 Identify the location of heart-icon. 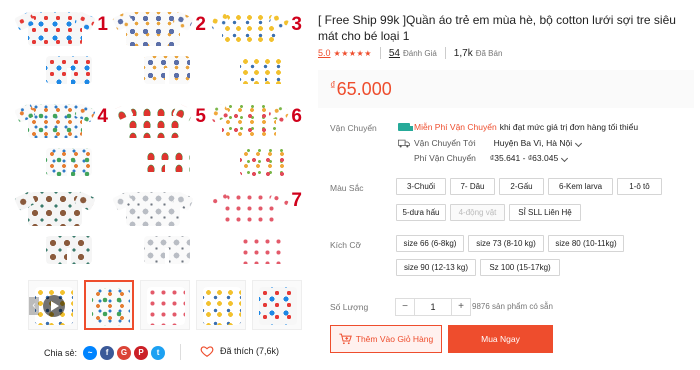
(207, 351).